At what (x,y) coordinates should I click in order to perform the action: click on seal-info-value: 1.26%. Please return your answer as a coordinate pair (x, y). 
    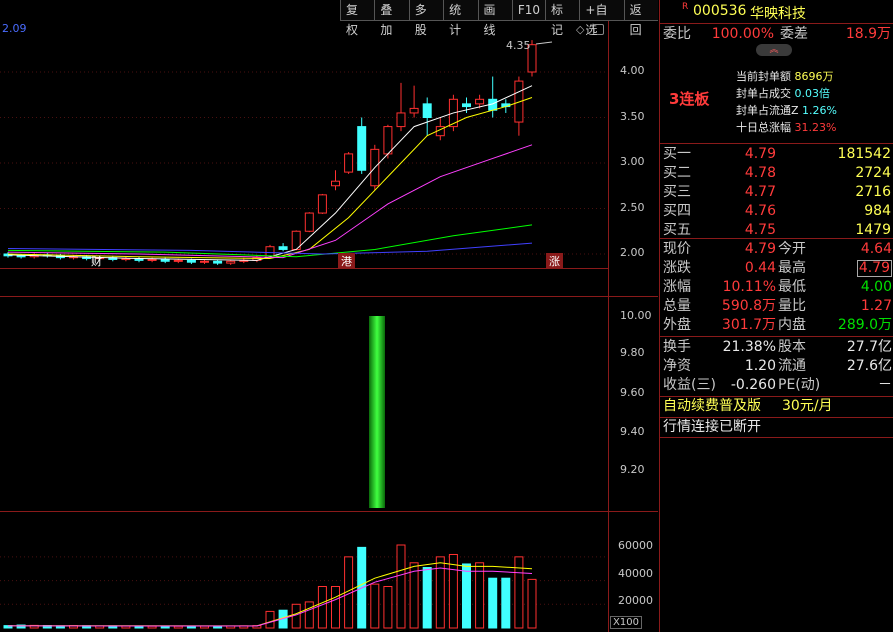
    Looking at the image, I should click on (819, 110).